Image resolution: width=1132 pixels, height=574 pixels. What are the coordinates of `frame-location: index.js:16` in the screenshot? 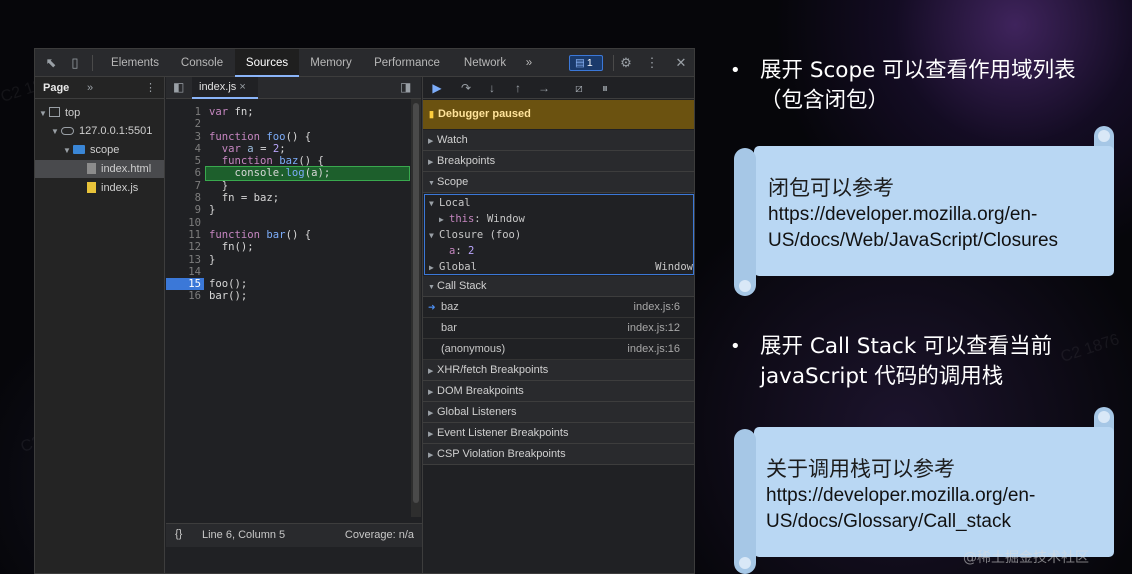 It's located at (653, 349).